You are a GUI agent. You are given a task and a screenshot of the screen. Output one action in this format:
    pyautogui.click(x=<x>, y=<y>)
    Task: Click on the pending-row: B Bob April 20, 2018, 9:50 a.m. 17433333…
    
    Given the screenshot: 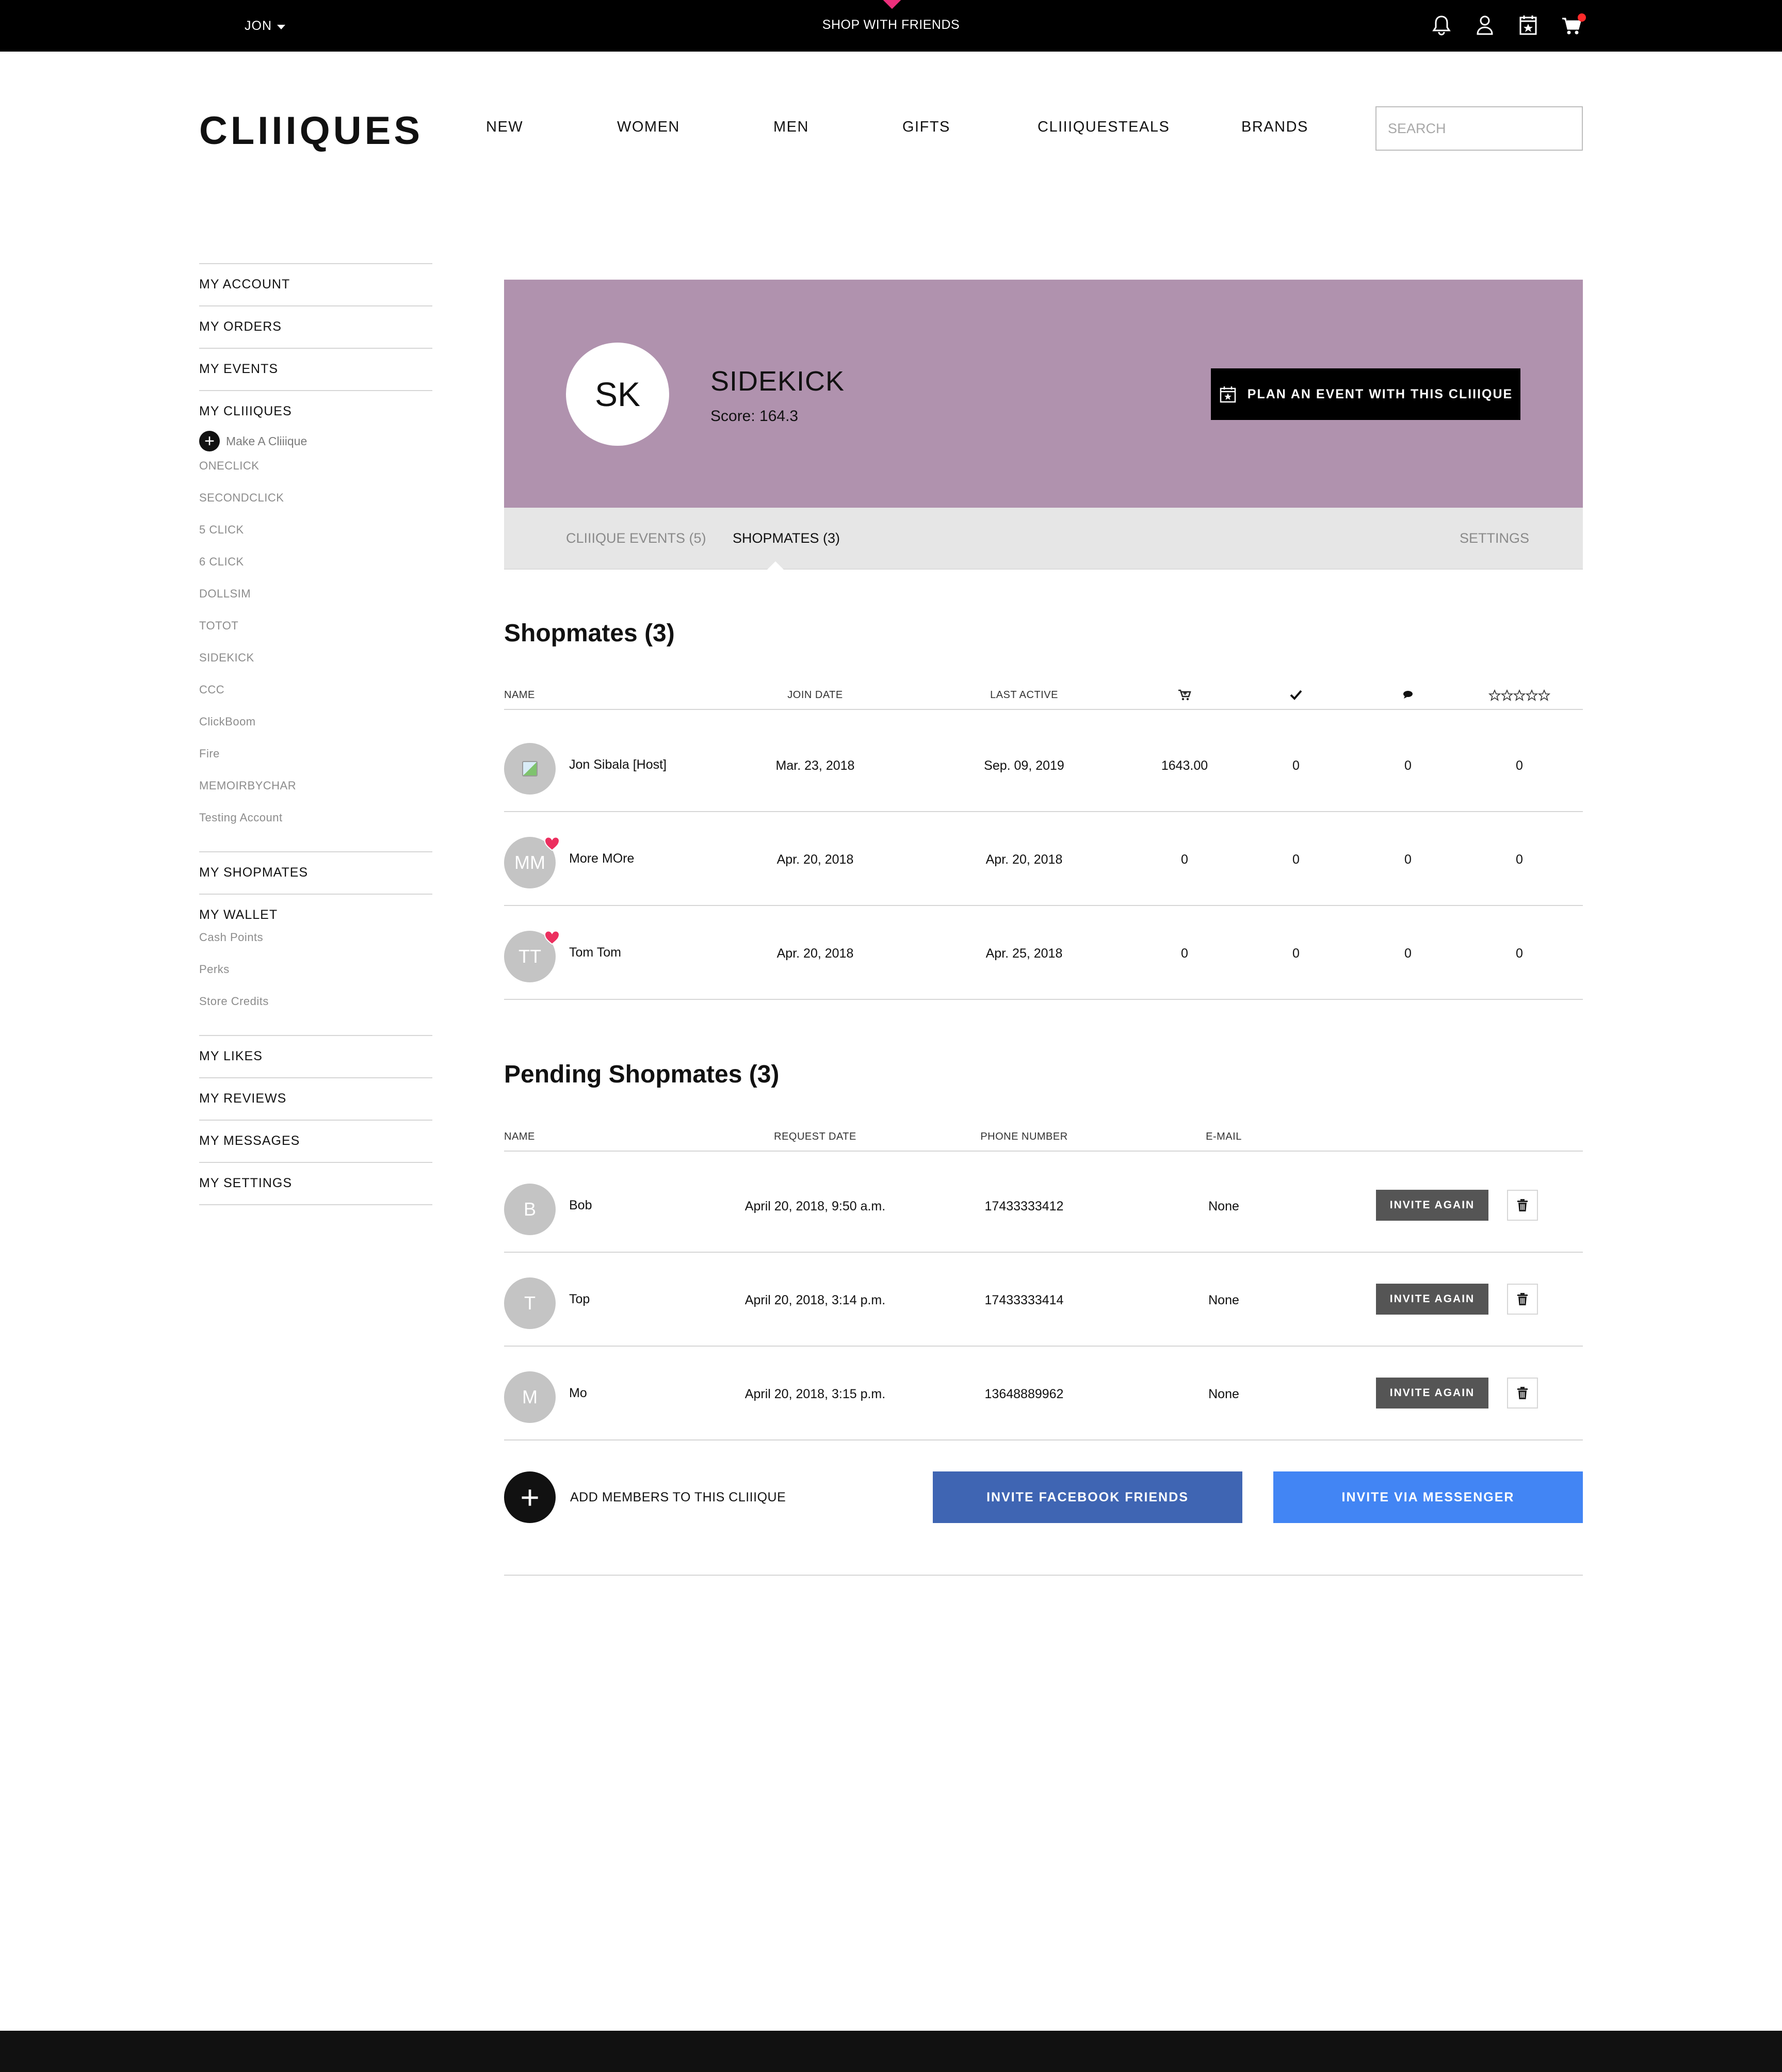 What is the action you would take?
    pyautogui.click(x=1043, y=1206)
    